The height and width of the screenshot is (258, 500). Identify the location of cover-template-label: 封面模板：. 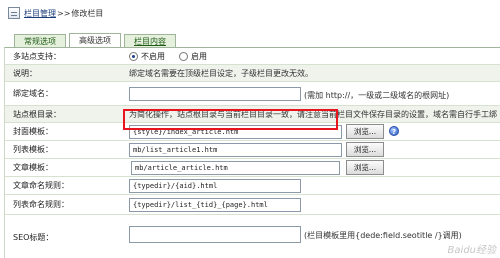
(33, 131).